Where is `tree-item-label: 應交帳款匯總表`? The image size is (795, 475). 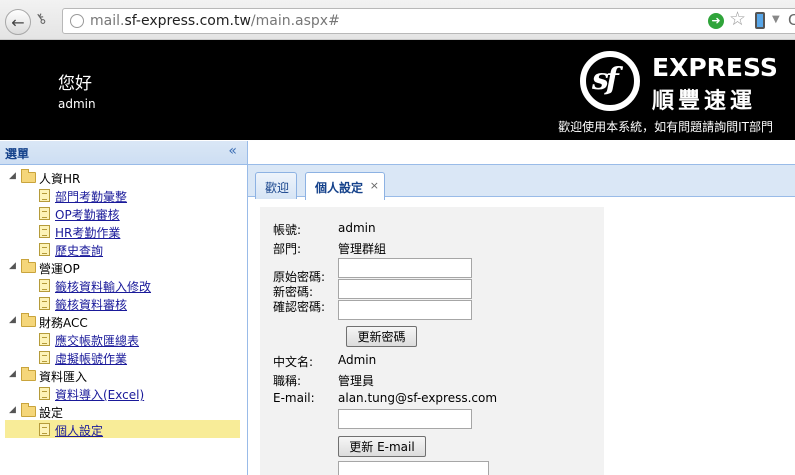
tree-item-label: 應交帳款匯總表 is located at coordinates (97, 340).